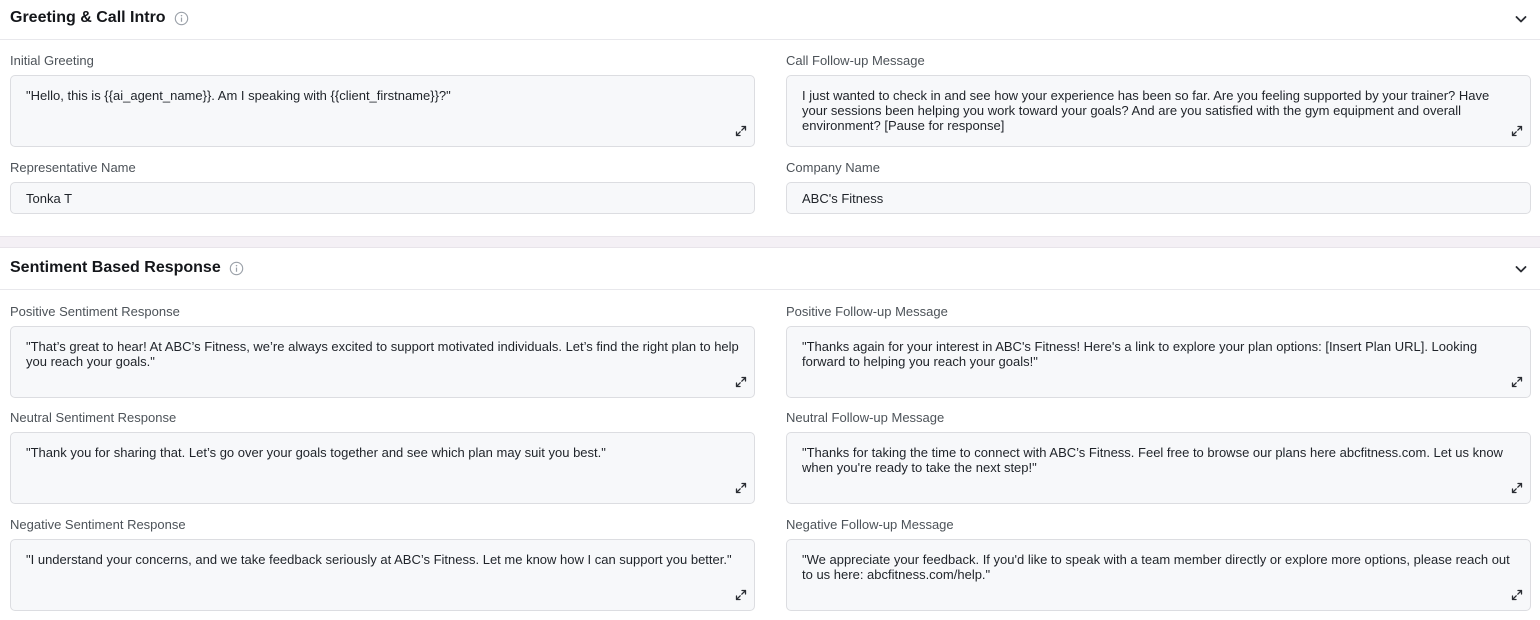  Describe the element at coordinates (73, 167) in the screenshot. I see `field-label: Representative Name` at that location.